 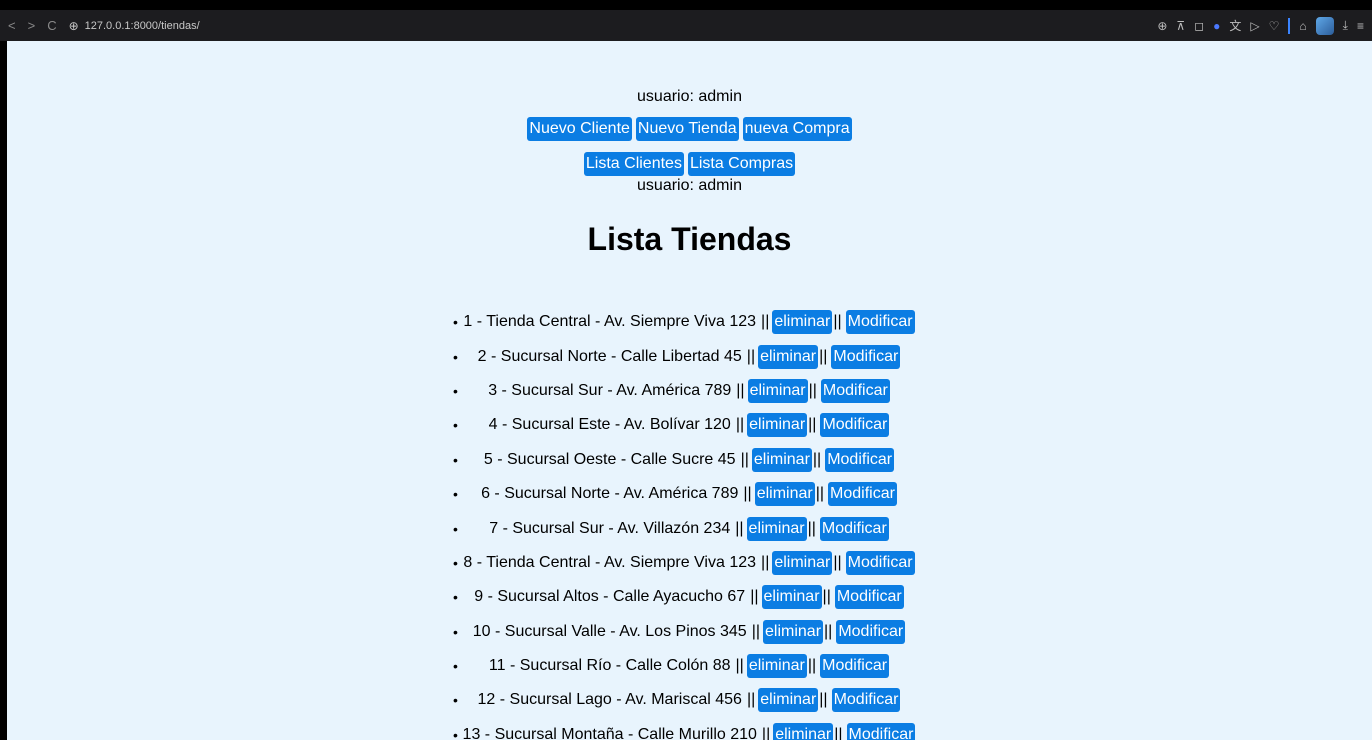 I want to click on back-button: <, so click(x=12, y=25).